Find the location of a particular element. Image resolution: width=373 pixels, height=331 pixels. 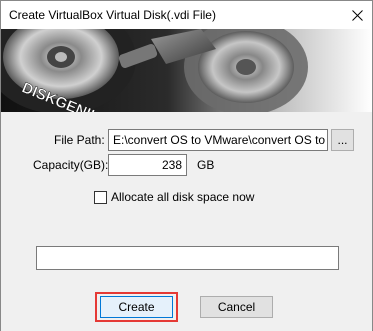

capacity-input: 238 is located at coordinates (147, 165).